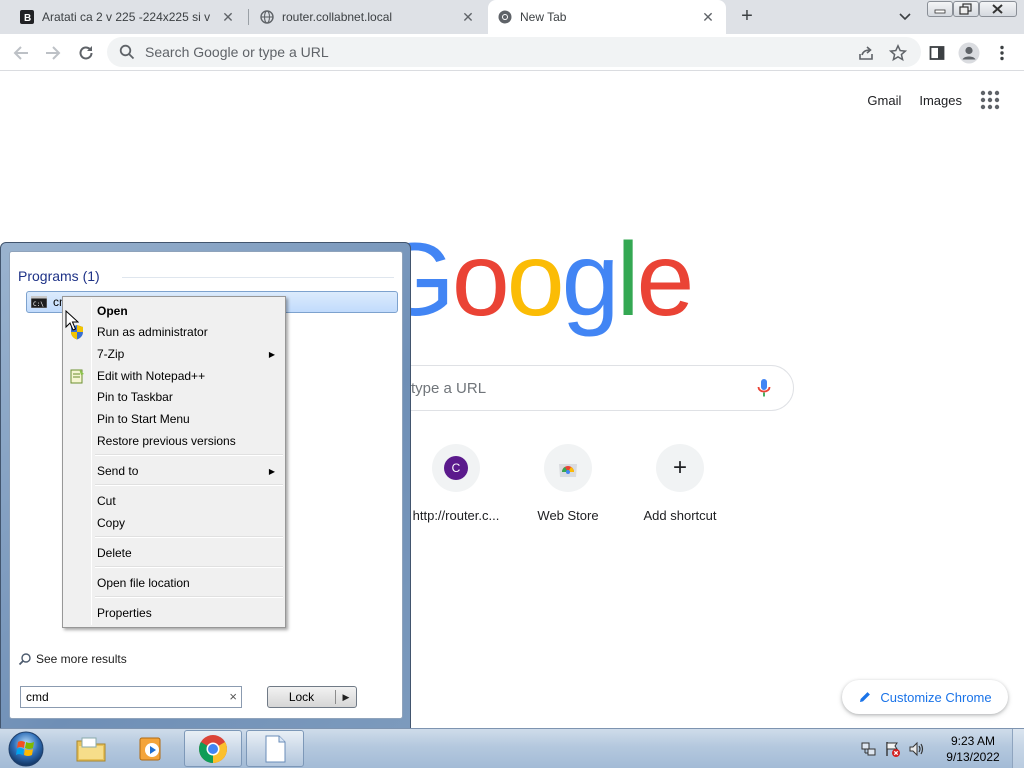 The image size is (1024, 768). I want to click on microphone-icon, so click(764, 388).